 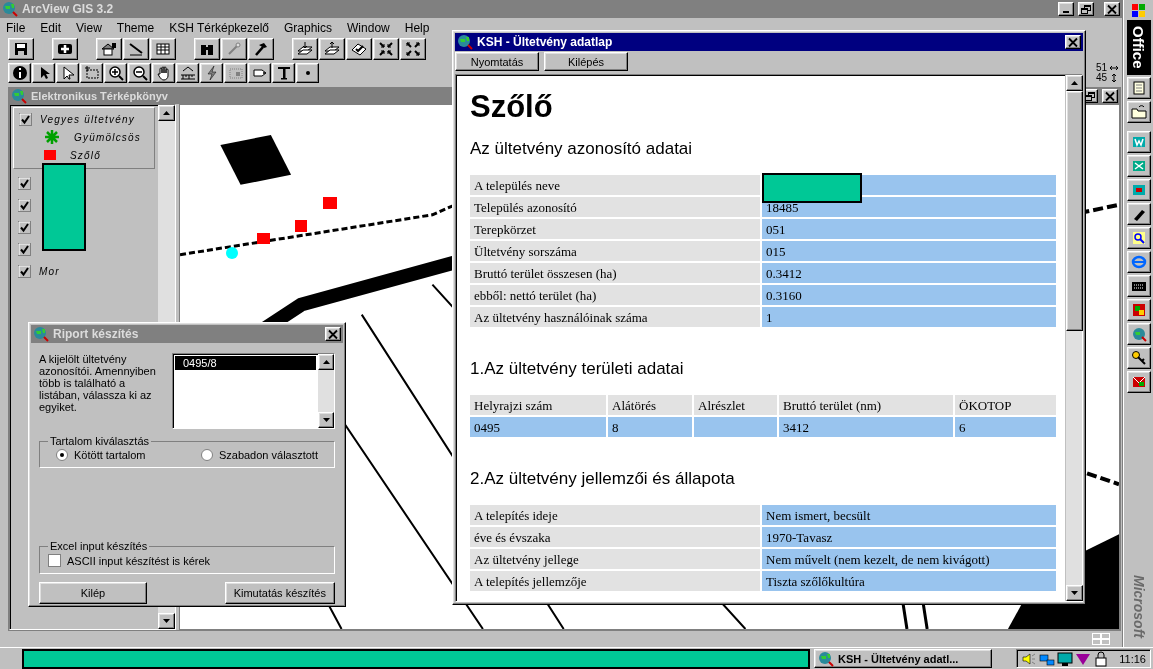 I want to click on menu-item: View, so click(x=89, y=27).